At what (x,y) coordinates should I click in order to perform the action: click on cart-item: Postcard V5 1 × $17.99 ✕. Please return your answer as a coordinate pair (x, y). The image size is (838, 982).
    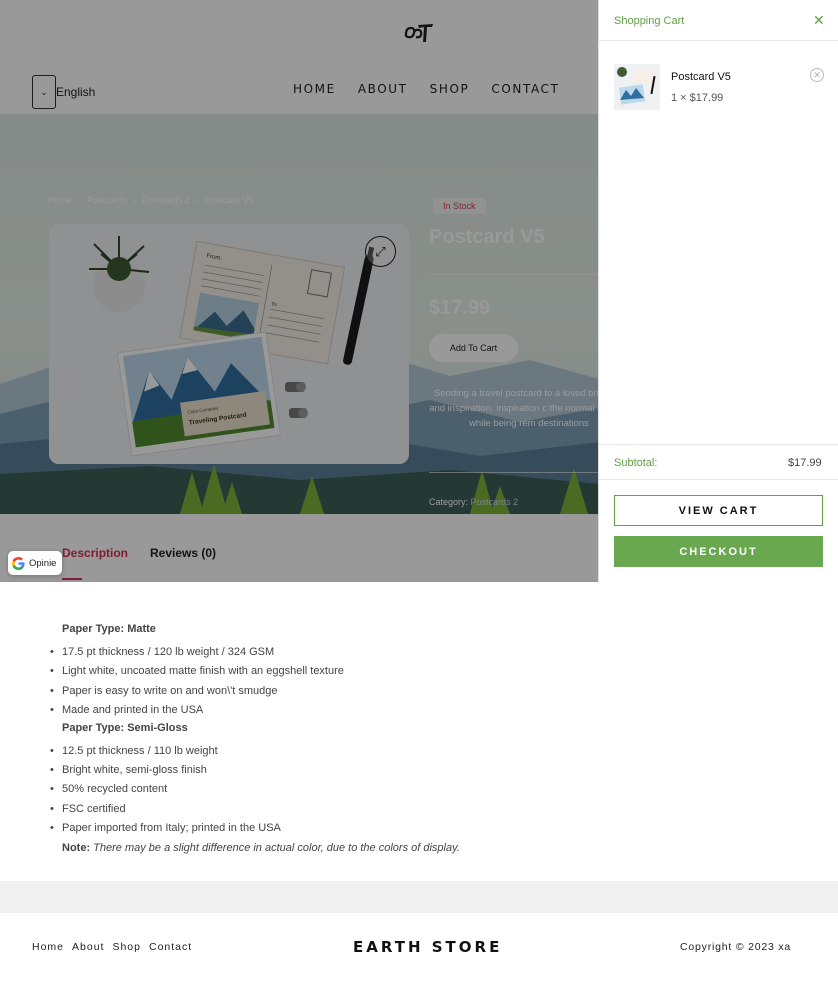
    Looking at the image, I should click on (719, 89).